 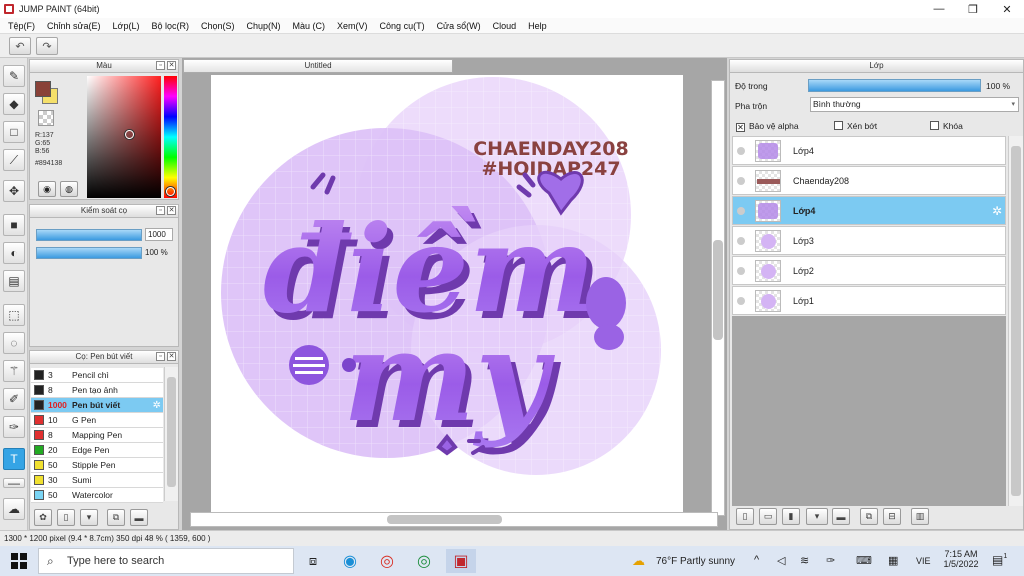 I want to click on copy-layer-button: ⧉, so click(x=869, y=516).